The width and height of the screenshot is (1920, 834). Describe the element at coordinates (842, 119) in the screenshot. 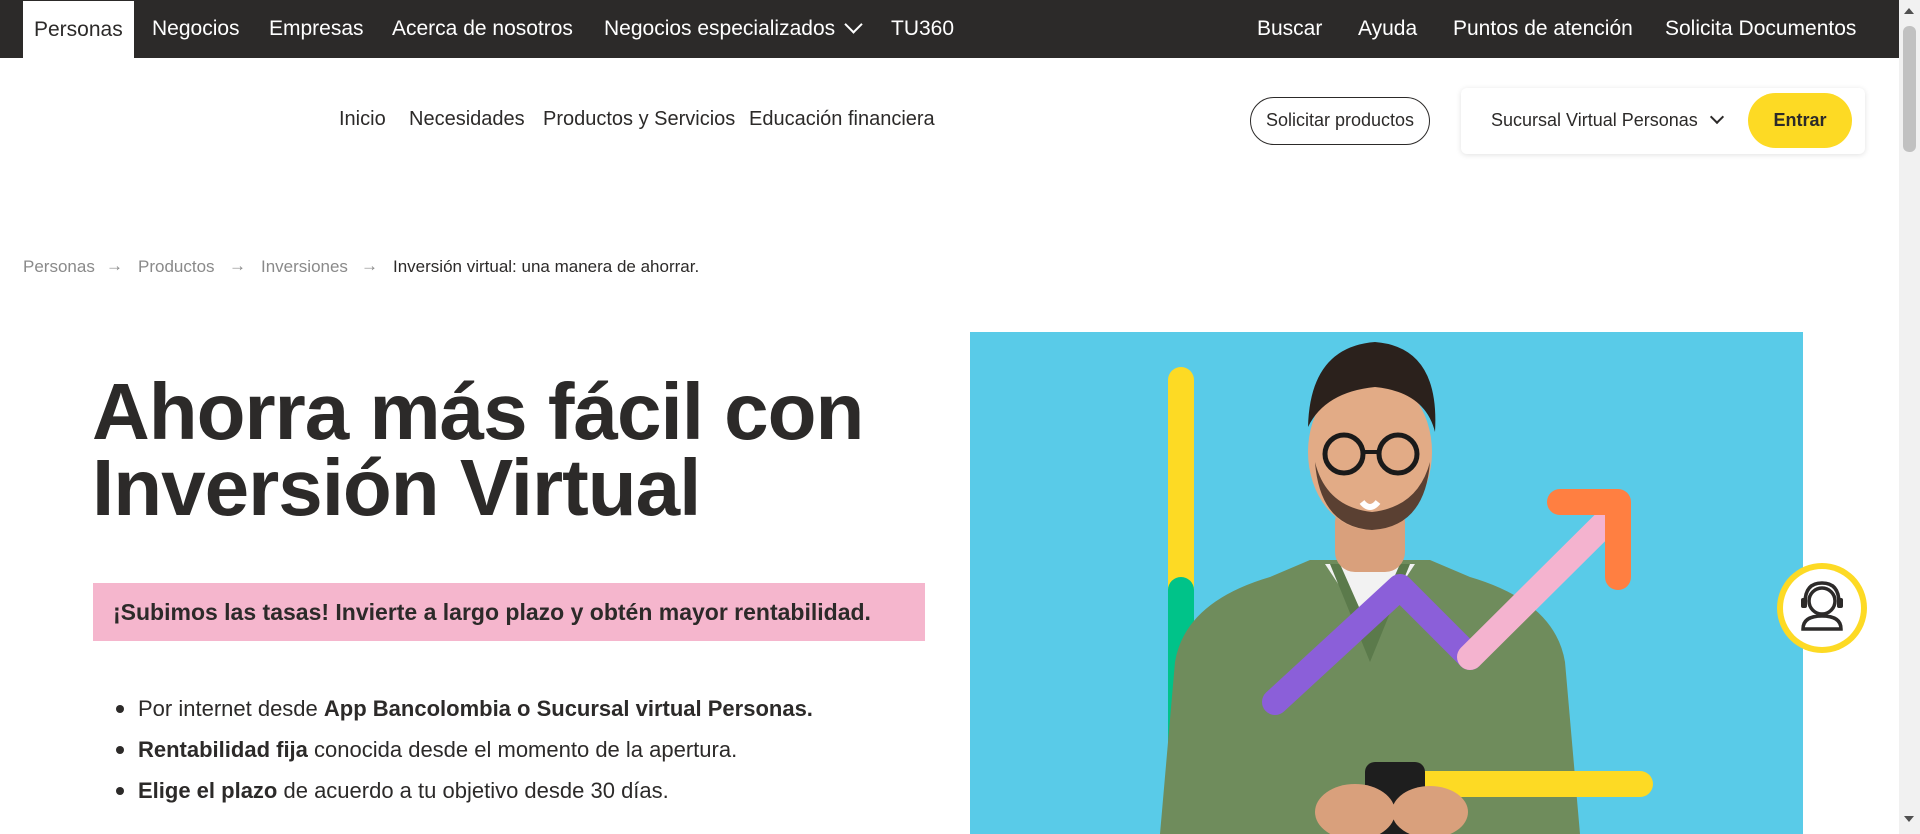

I see `nav-educacion-financiera: Educación financiera` at that location.